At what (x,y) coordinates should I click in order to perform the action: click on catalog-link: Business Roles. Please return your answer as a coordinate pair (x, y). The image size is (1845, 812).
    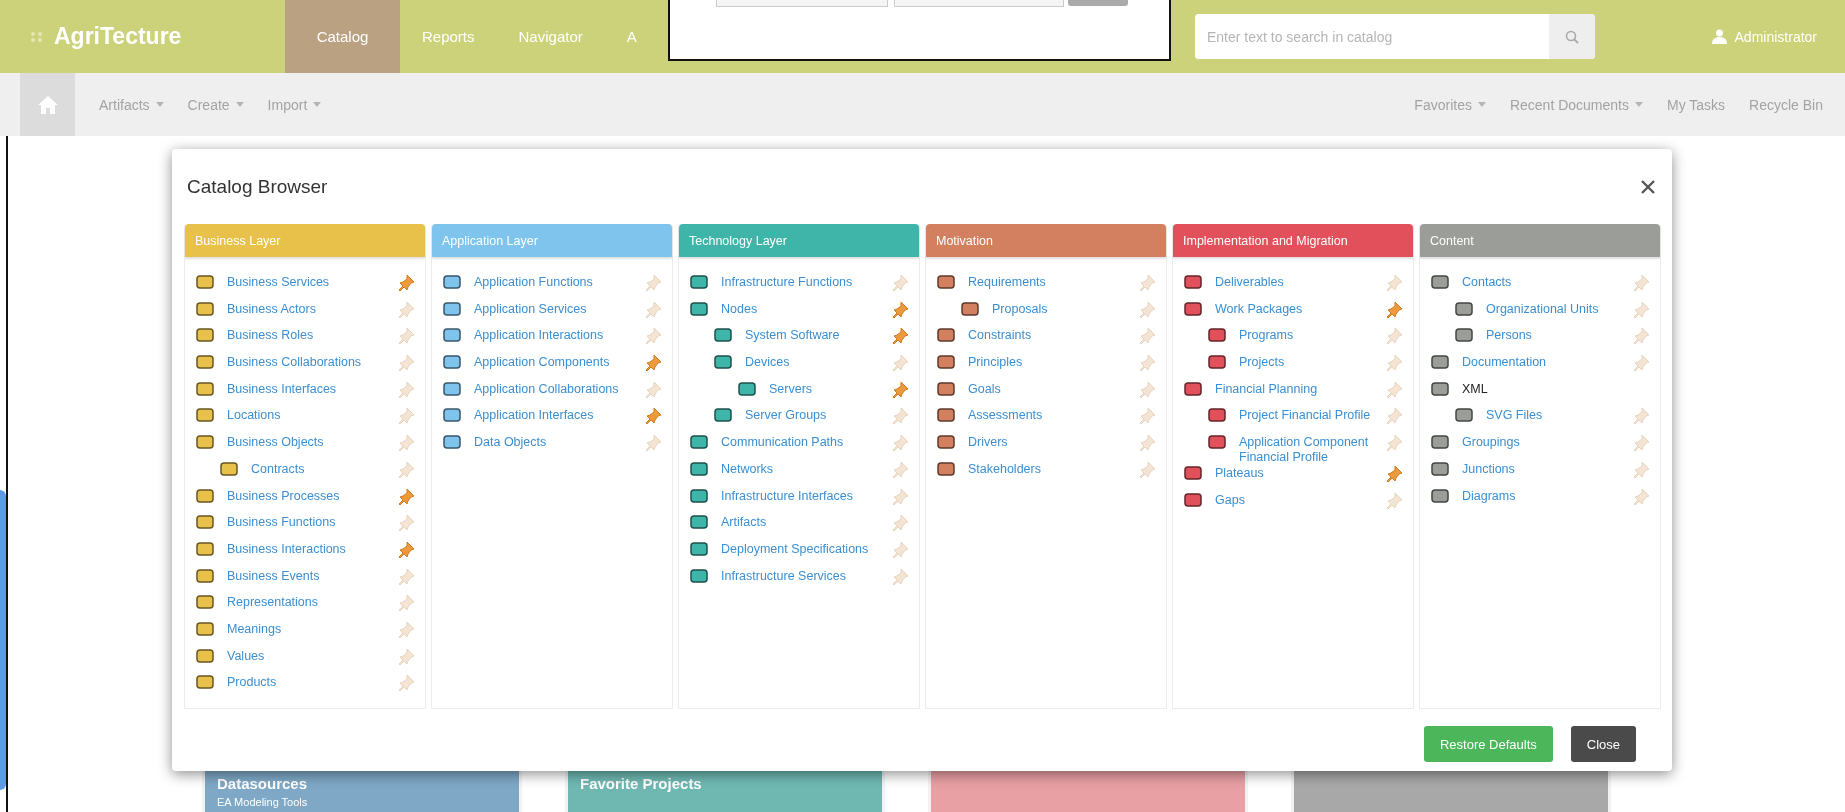
    Looking at the image, I should click on (312, 335).